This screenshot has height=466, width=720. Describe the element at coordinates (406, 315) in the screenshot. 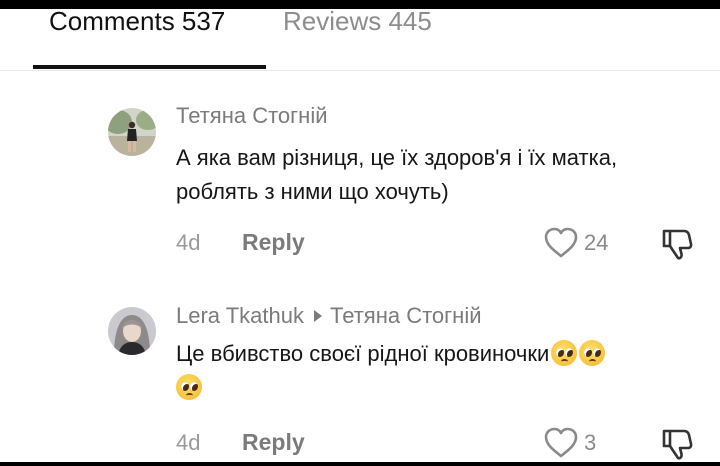

I see `reply-to-author: Тетяна Стогній` at that location.